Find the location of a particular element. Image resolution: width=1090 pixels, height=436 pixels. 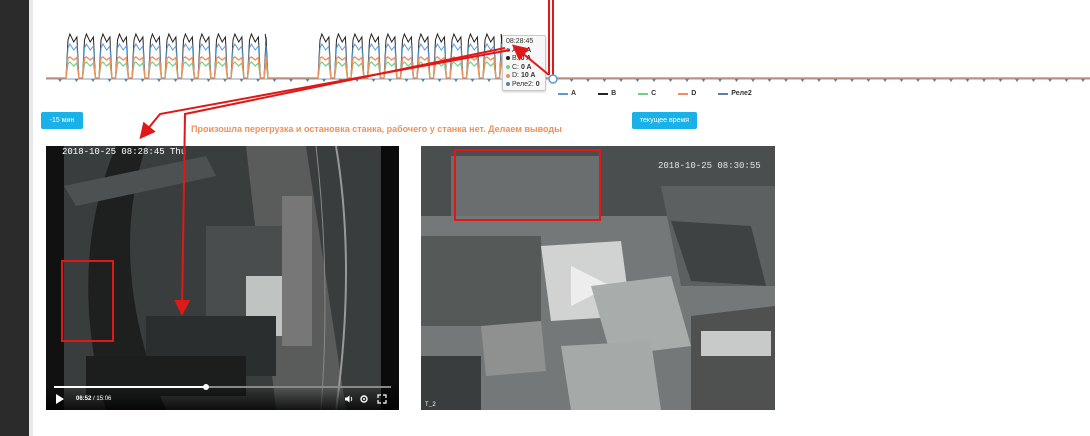

series-c-line is located at coordinates (568, 70).